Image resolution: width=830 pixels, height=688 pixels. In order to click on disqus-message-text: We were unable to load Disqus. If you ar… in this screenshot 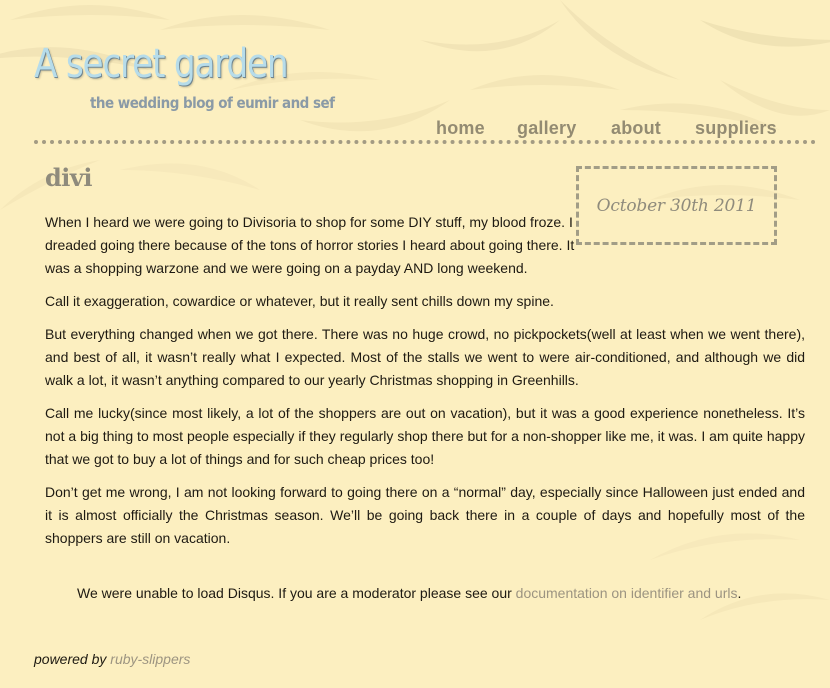, I will do `click(296, 593)`.